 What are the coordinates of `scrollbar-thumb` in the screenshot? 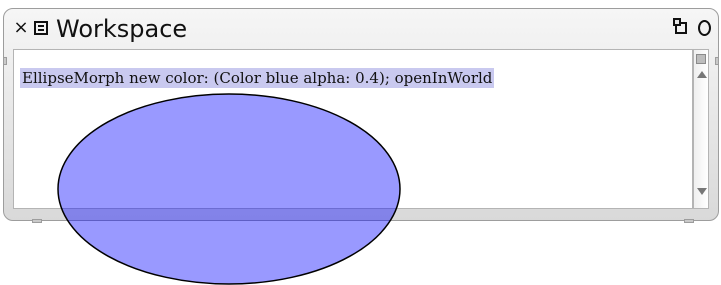 It's located at (701, 59).